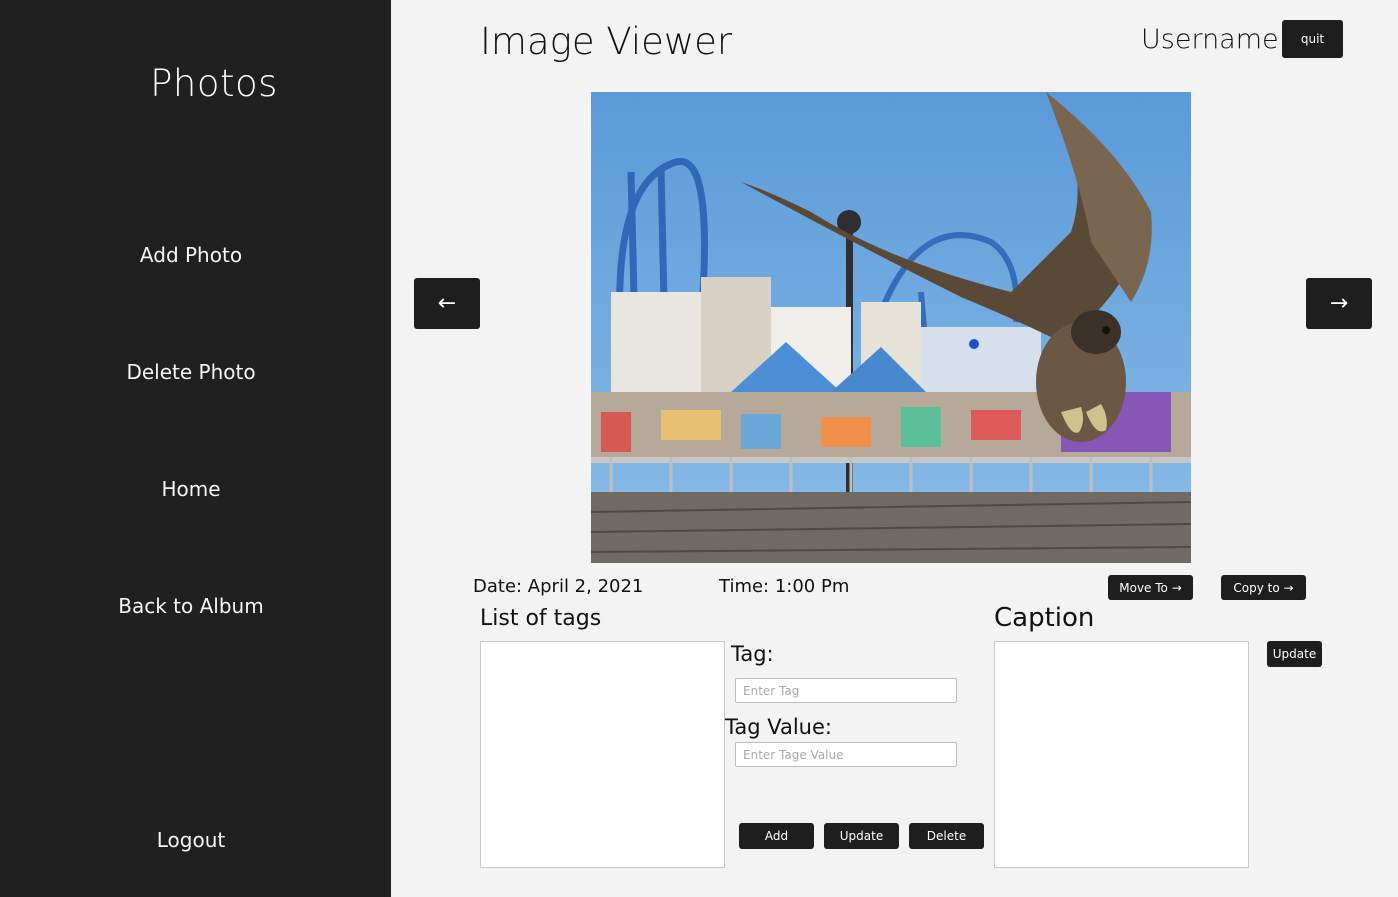  What do you see at coordinates (1044, 618) in the screenshot?
I see `caption-label: Caption` at bounding box center [1044, 618].